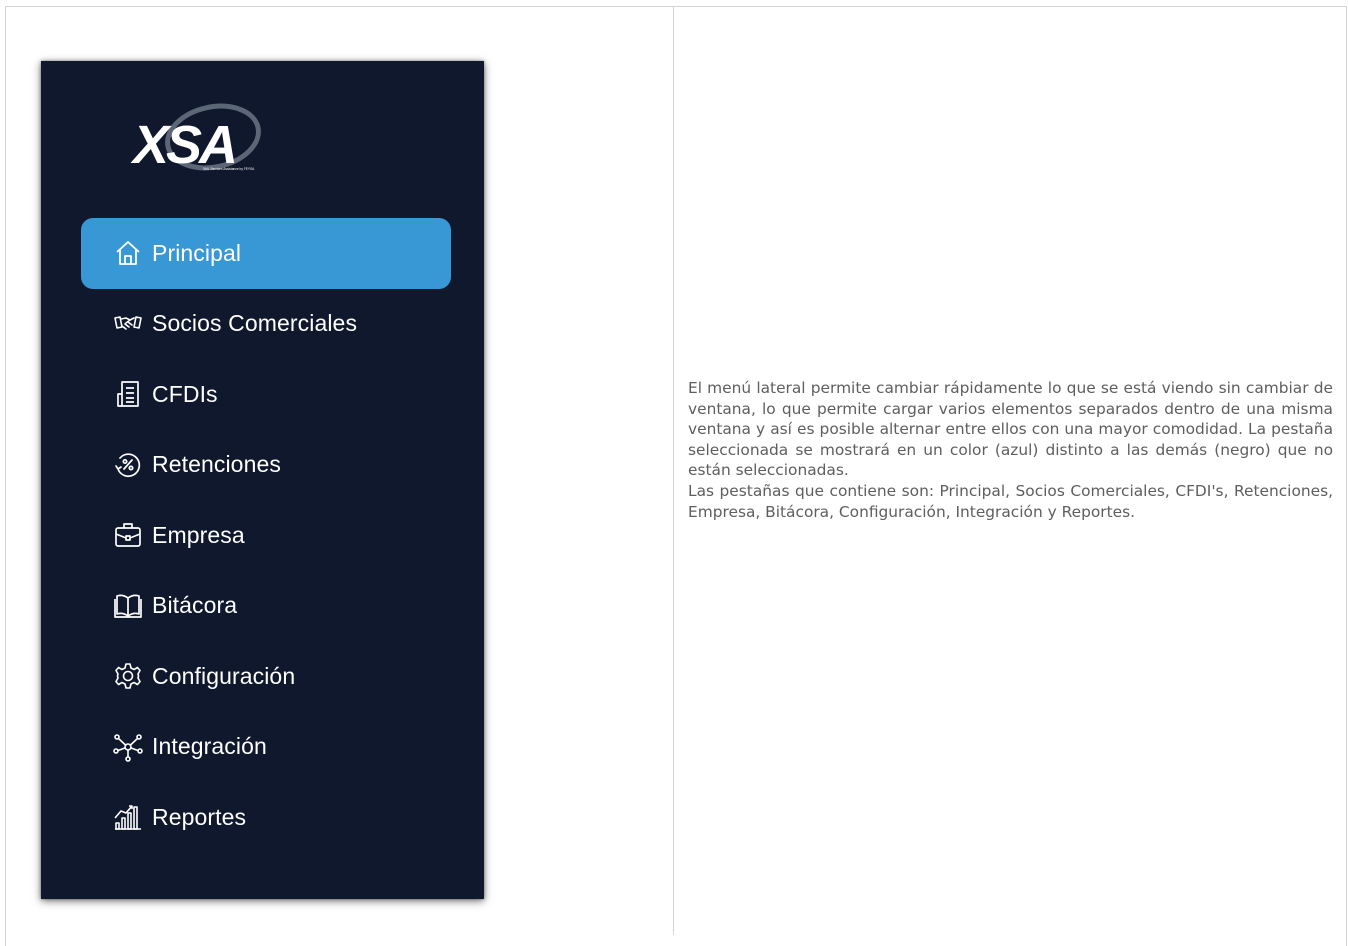  What do you see at coordinates (673, 470) in the screenshot?
I see `table-divider` at bounding box center [673, 470].